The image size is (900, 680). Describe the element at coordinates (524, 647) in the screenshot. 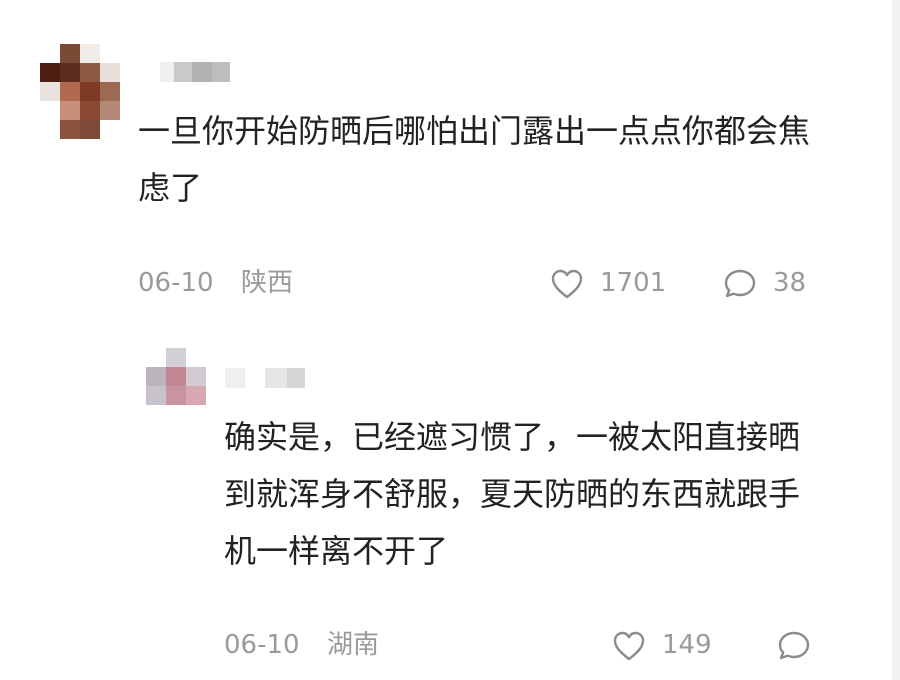

I see `reply-meta: 06-10 湖南 149` at that location.